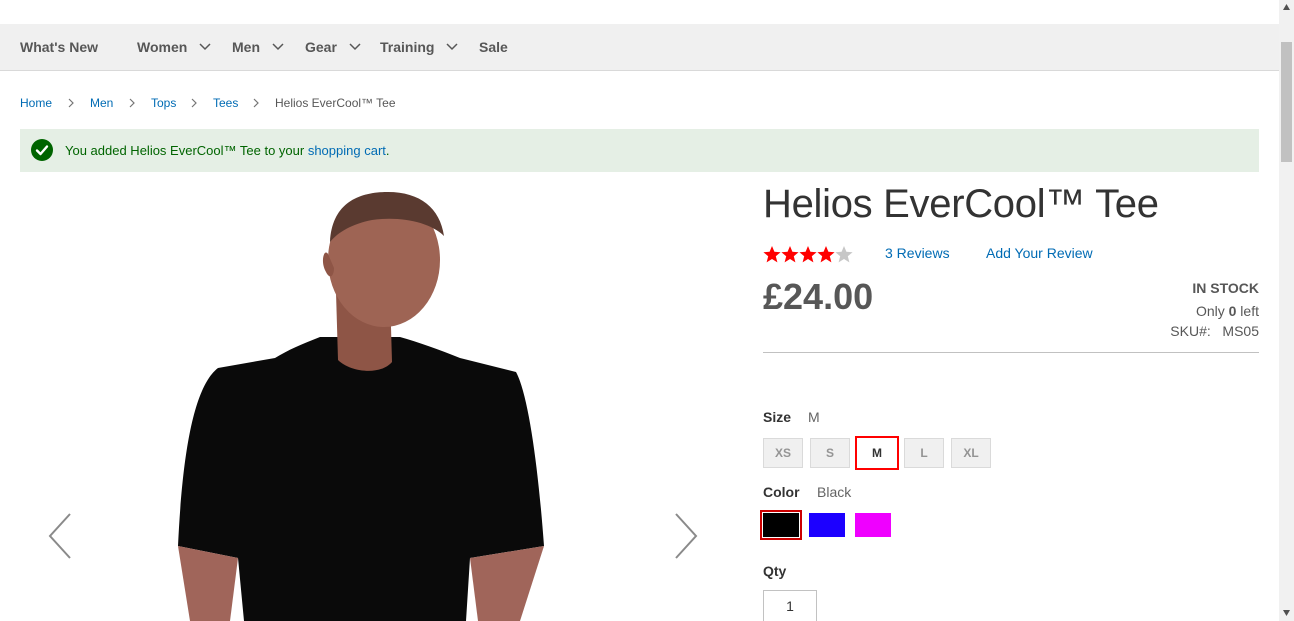  I want to click on nav-item-whats-new: What's New, so click(59, 47).